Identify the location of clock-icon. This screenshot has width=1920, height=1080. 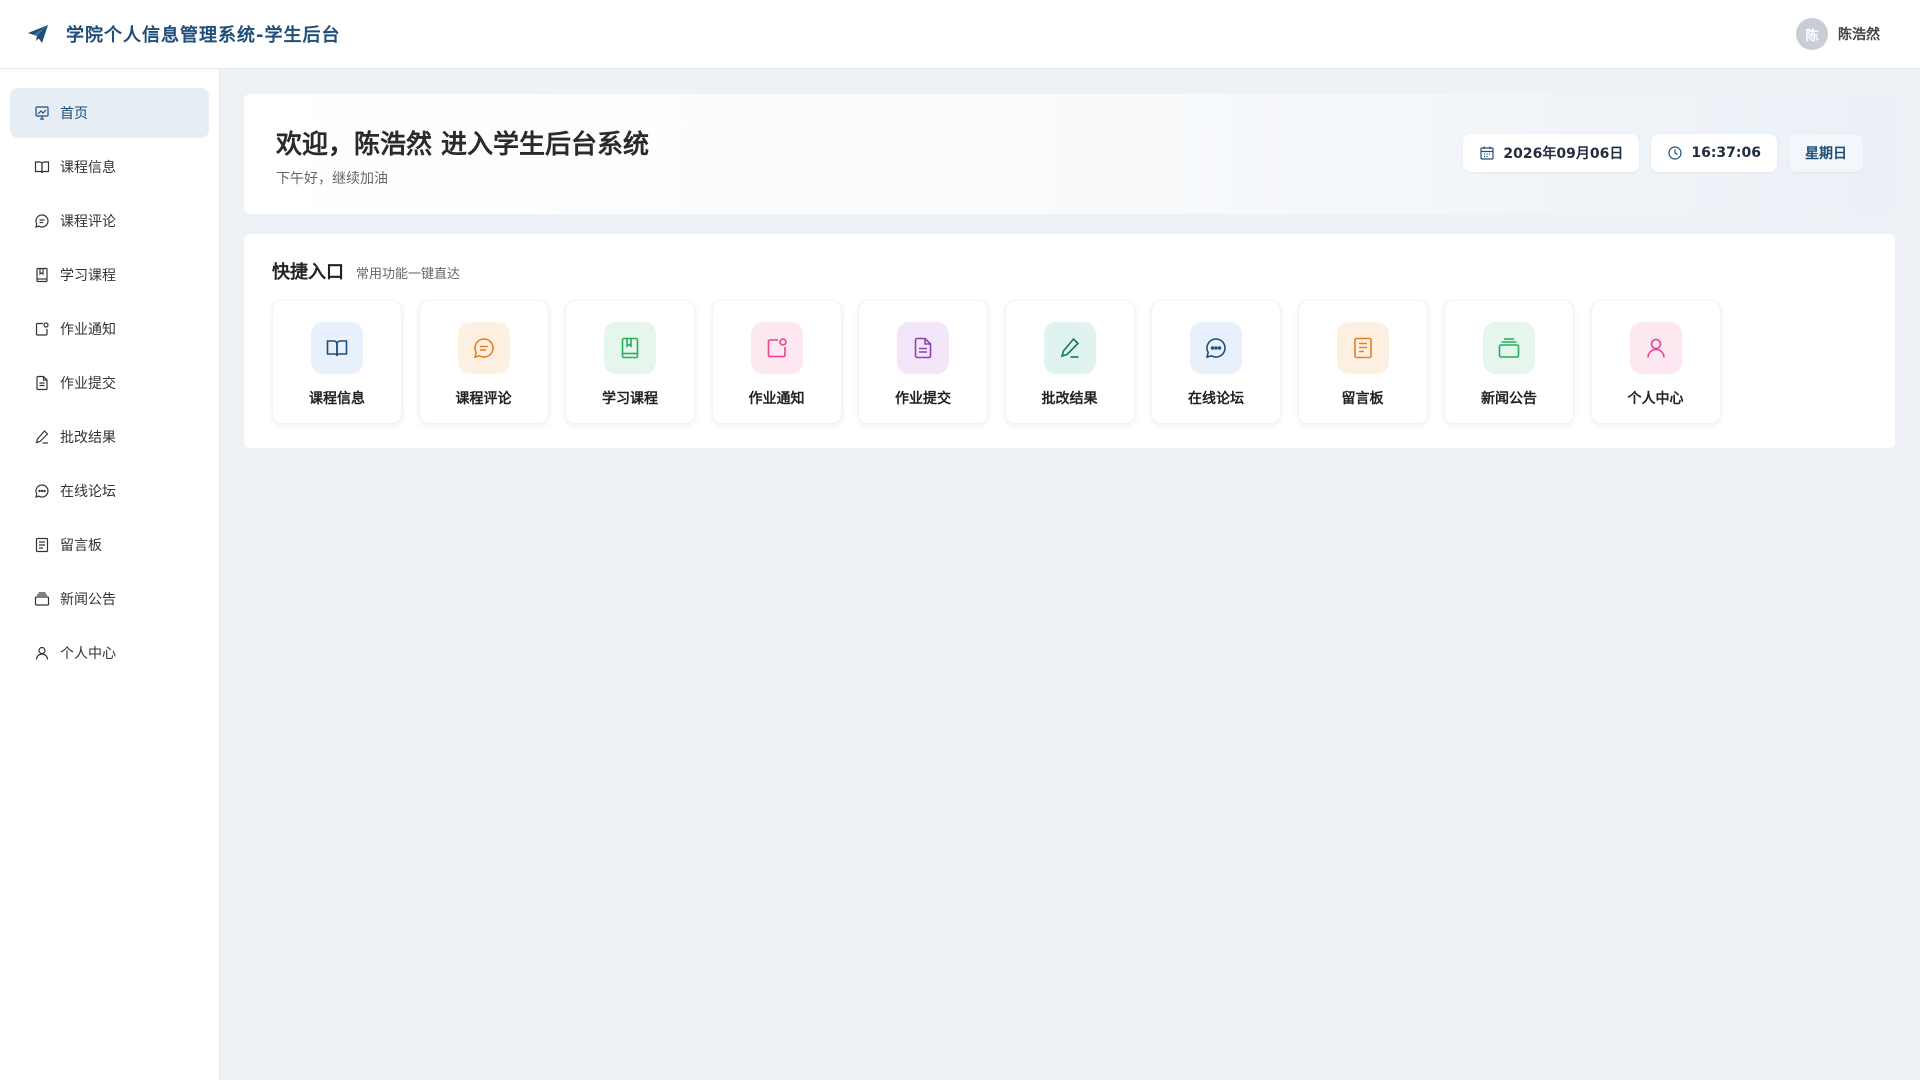
(1675, 153).